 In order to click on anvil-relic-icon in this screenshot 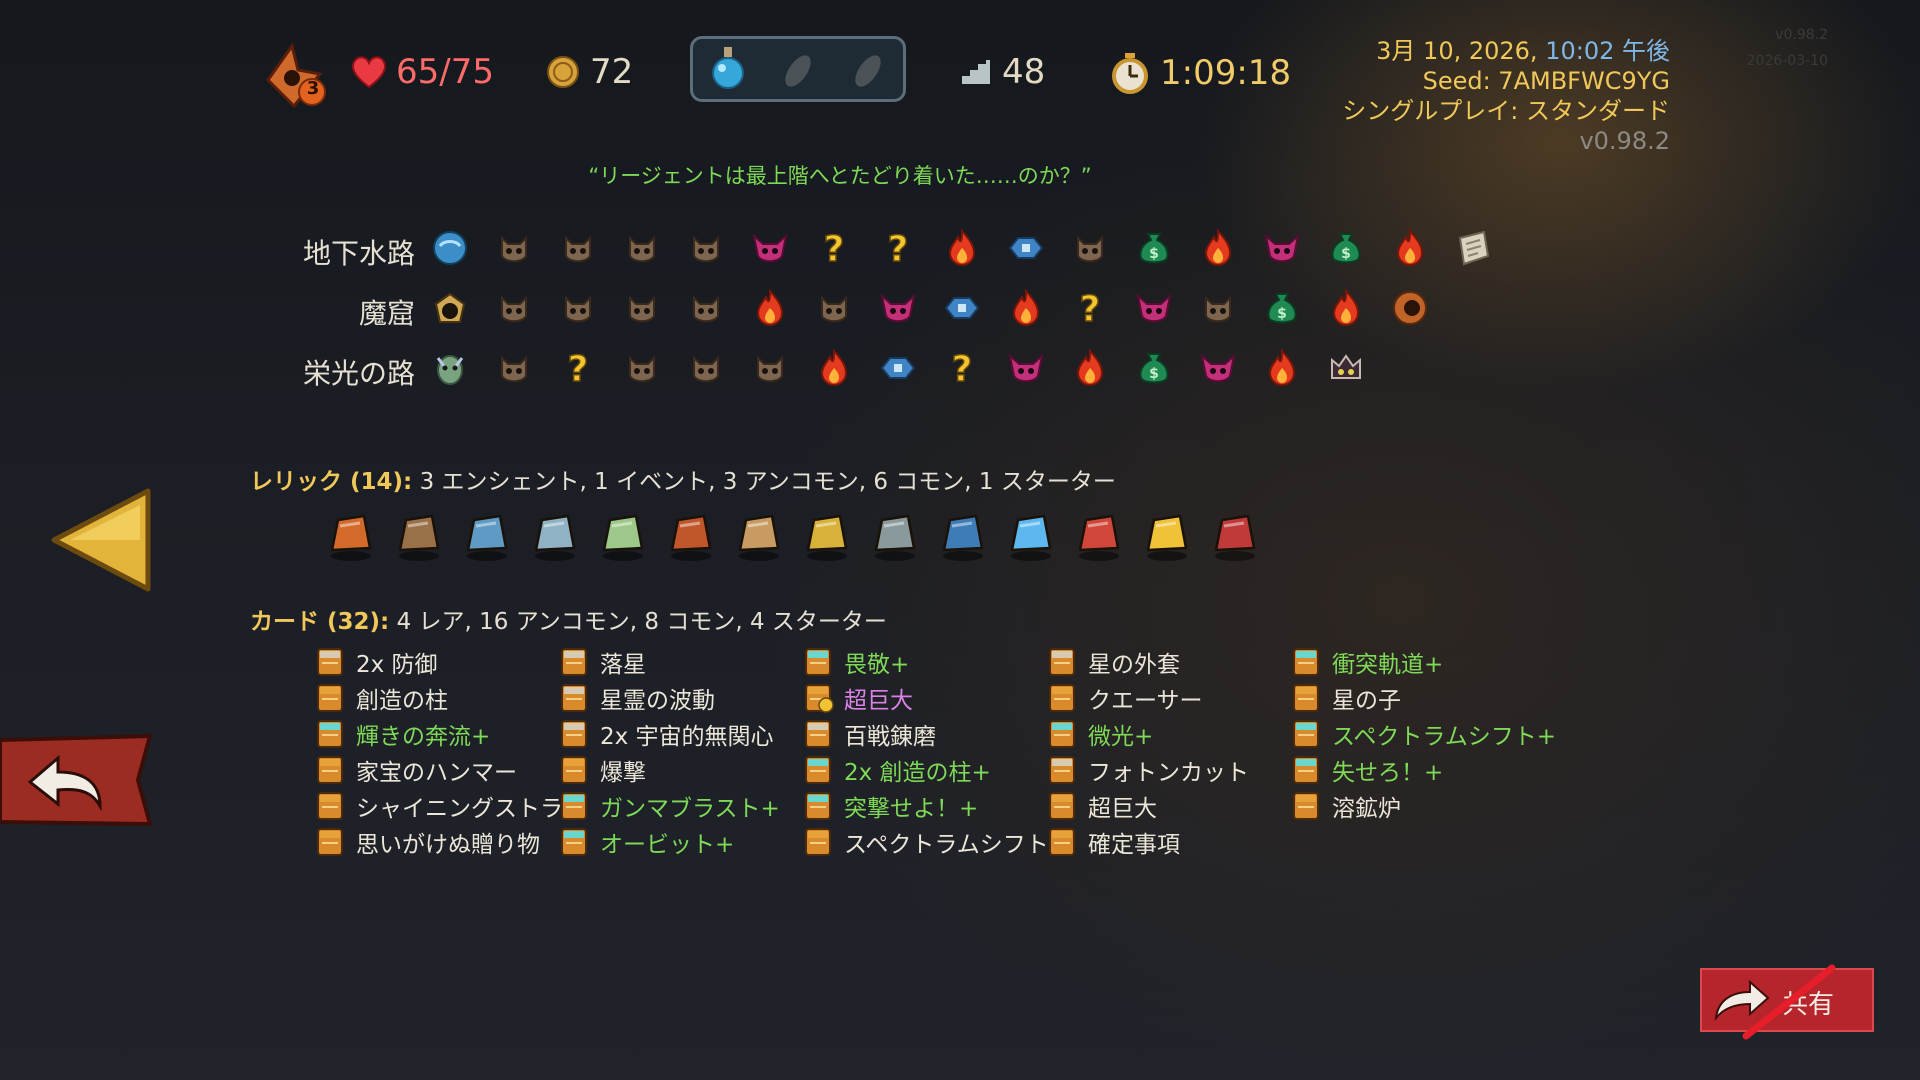, I will do `click(487, 535)`.